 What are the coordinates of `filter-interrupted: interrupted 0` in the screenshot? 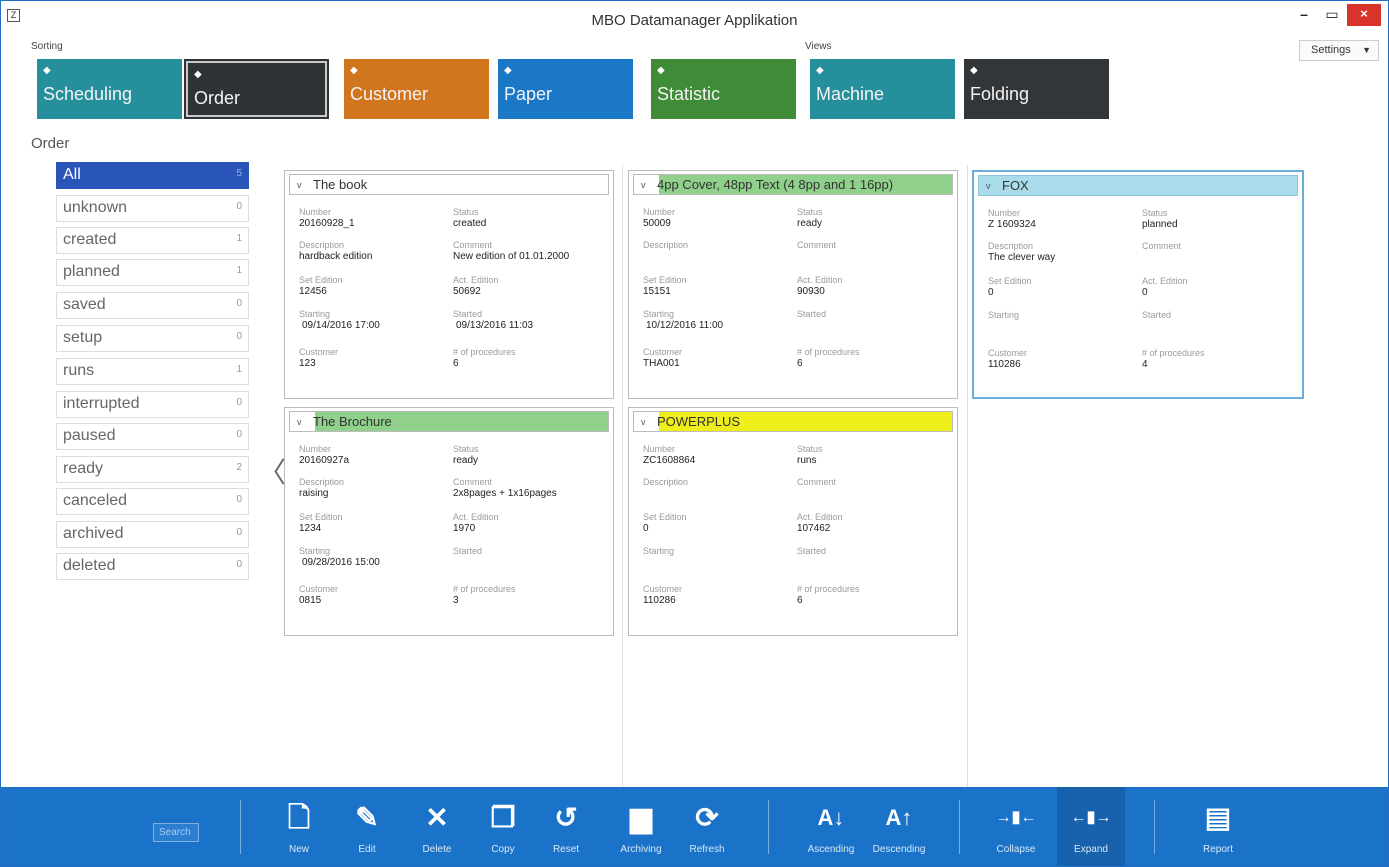 It's located at (152, 404).